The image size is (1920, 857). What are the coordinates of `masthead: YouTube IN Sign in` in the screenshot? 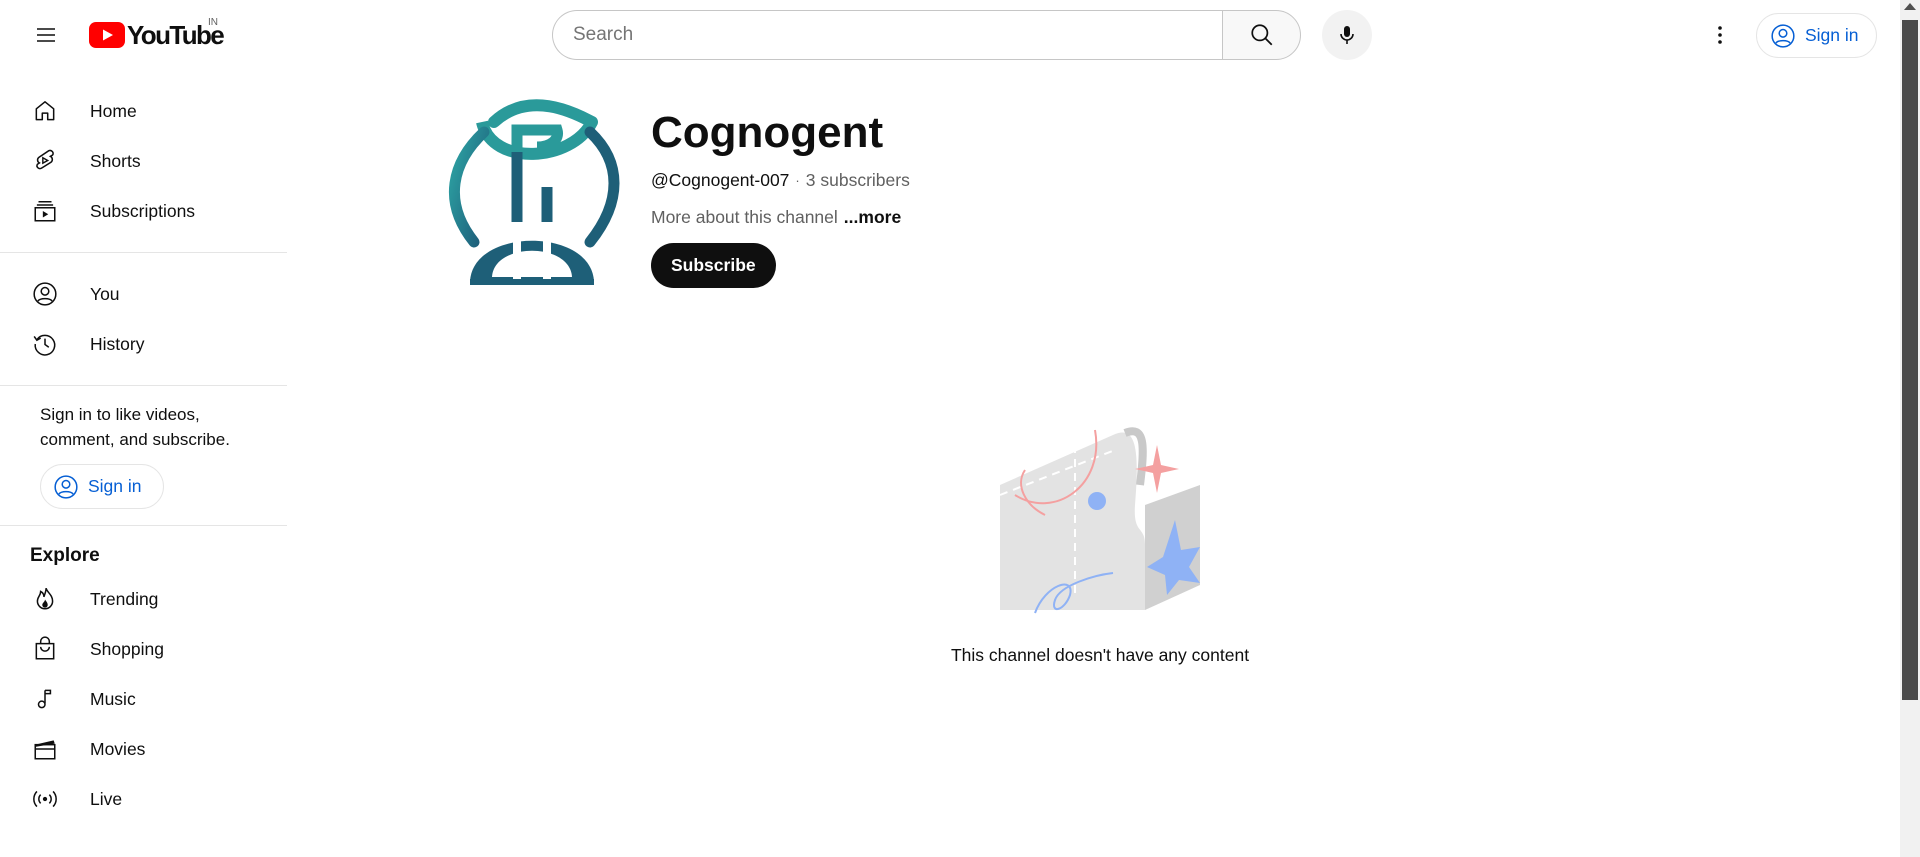 It's located at (950, 34).